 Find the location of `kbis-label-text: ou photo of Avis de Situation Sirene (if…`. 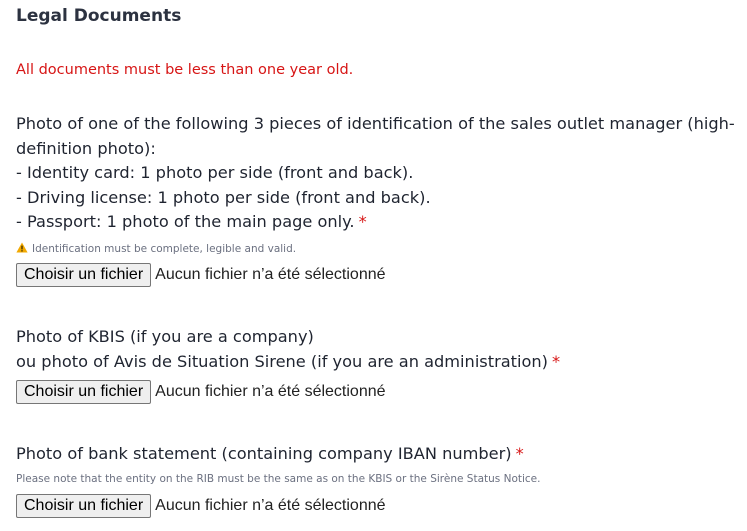

kbis-label-text: ou photo of Avis de Situation Sirene (if… is located at coordinates (282, 361).